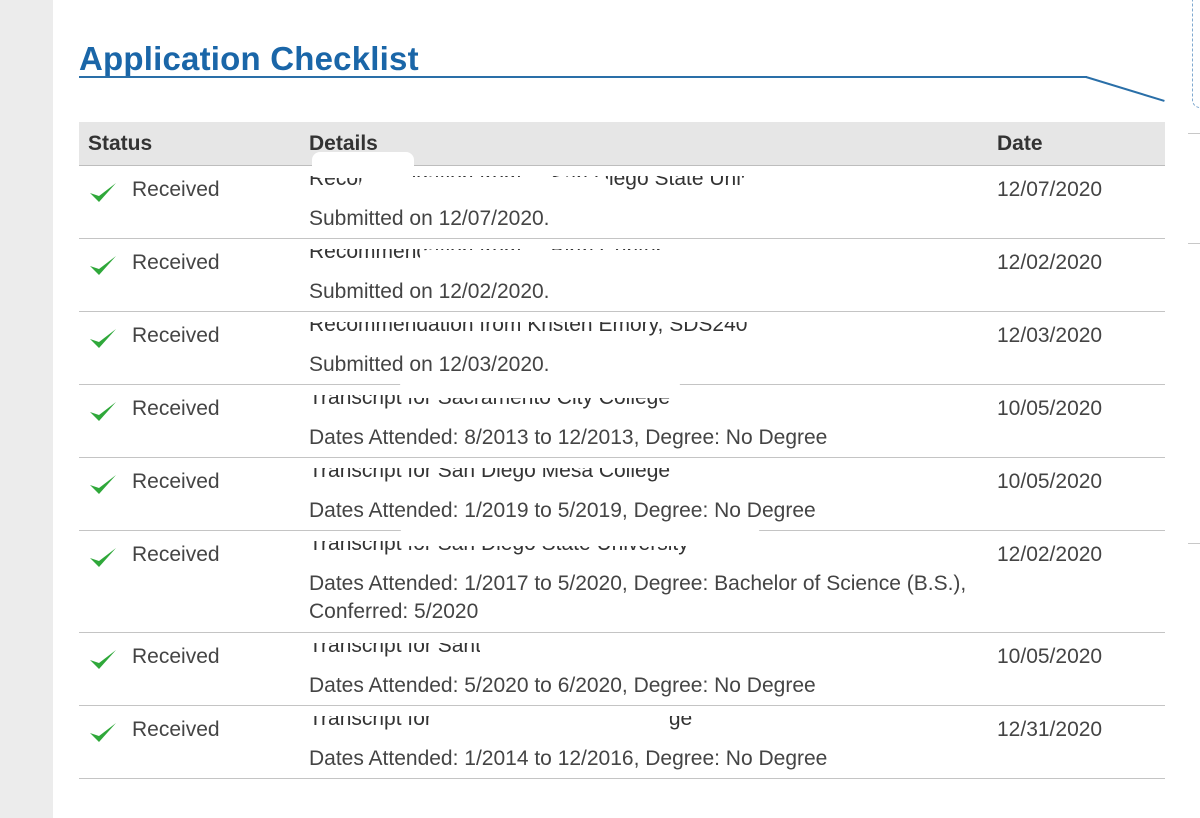 This screenshot has height=818, width=1200. What do you see at coordinates (429, 364) in the screenshot?
I see `item-description: Submitted on 12/03/2020.` at bounding box center [429, 364].